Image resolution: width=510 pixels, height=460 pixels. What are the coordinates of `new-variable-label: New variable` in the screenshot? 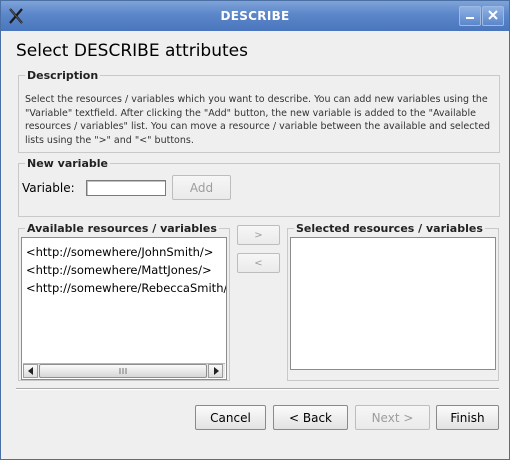 It's located at (67, 163).